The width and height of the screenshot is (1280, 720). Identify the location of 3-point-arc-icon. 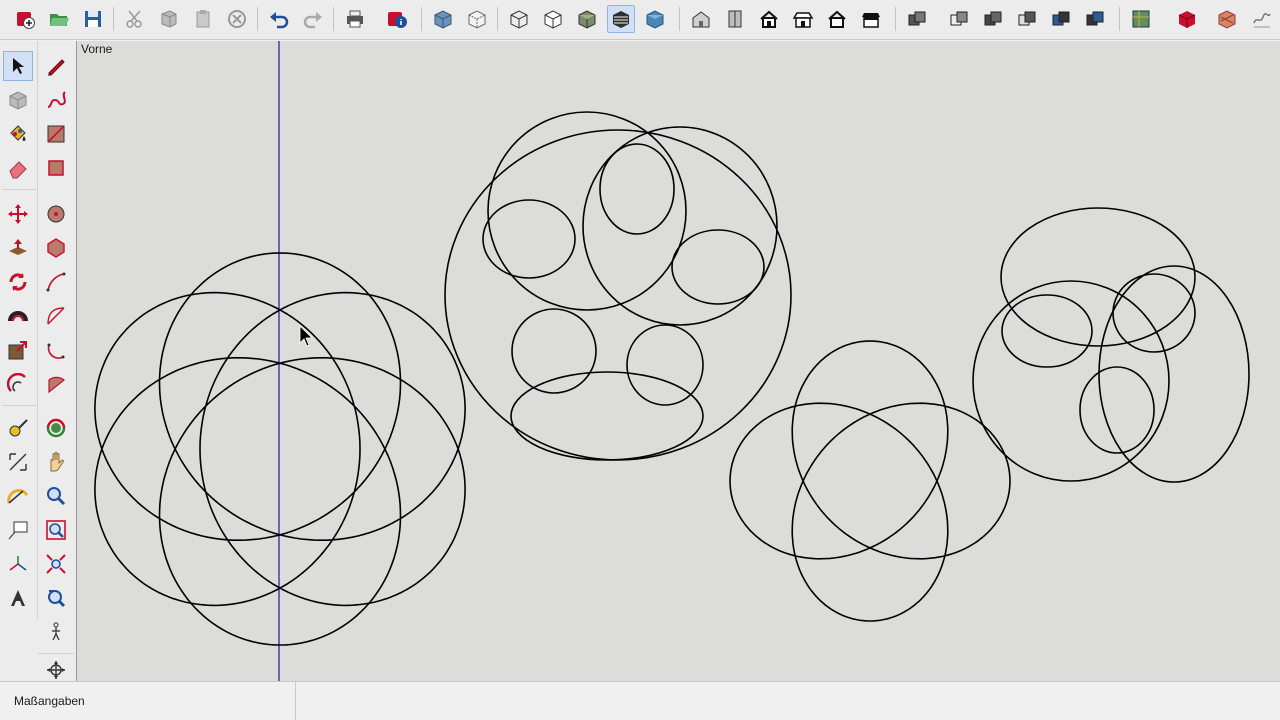
(56, 350).